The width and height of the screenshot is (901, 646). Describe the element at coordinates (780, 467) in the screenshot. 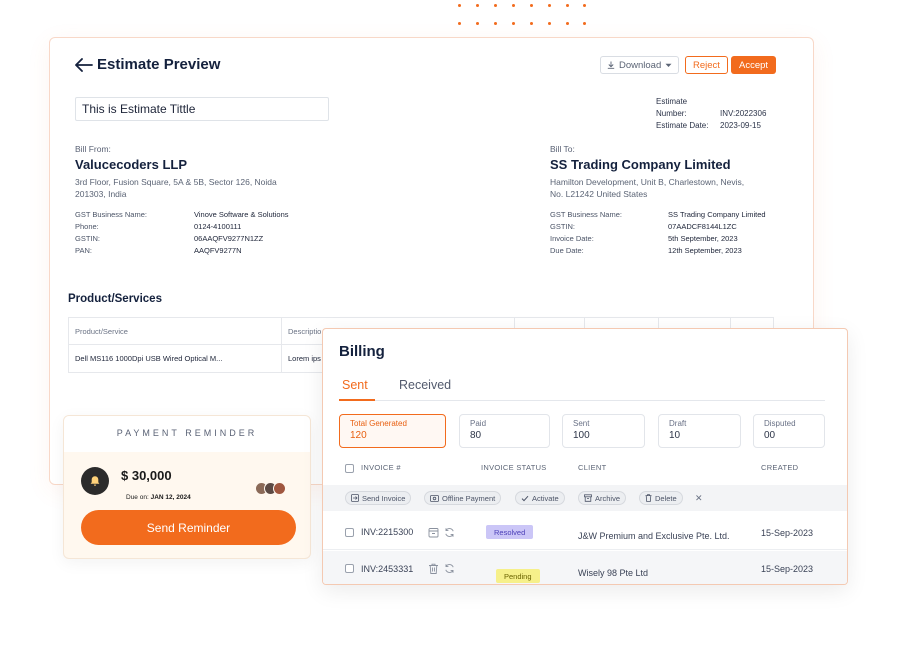

I see `column-header-created: CREATED` at that location.